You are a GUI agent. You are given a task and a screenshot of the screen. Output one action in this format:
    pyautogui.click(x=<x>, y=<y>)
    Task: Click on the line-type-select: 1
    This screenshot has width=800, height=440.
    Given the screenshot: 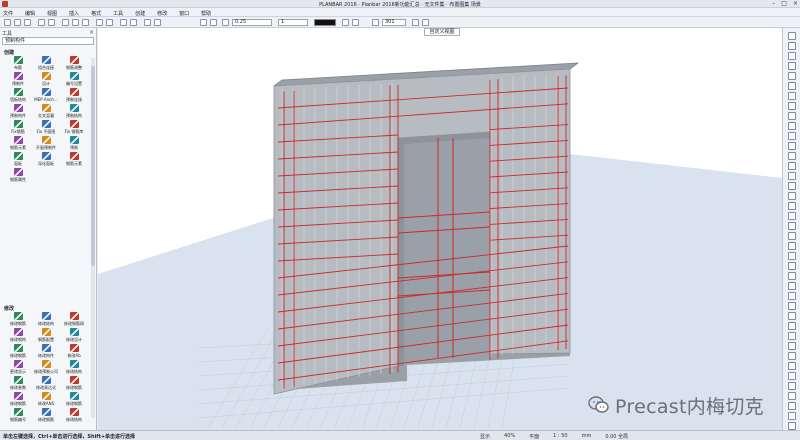 What is the action you would take?
    pyautogui.click(x=293, y=22)
    